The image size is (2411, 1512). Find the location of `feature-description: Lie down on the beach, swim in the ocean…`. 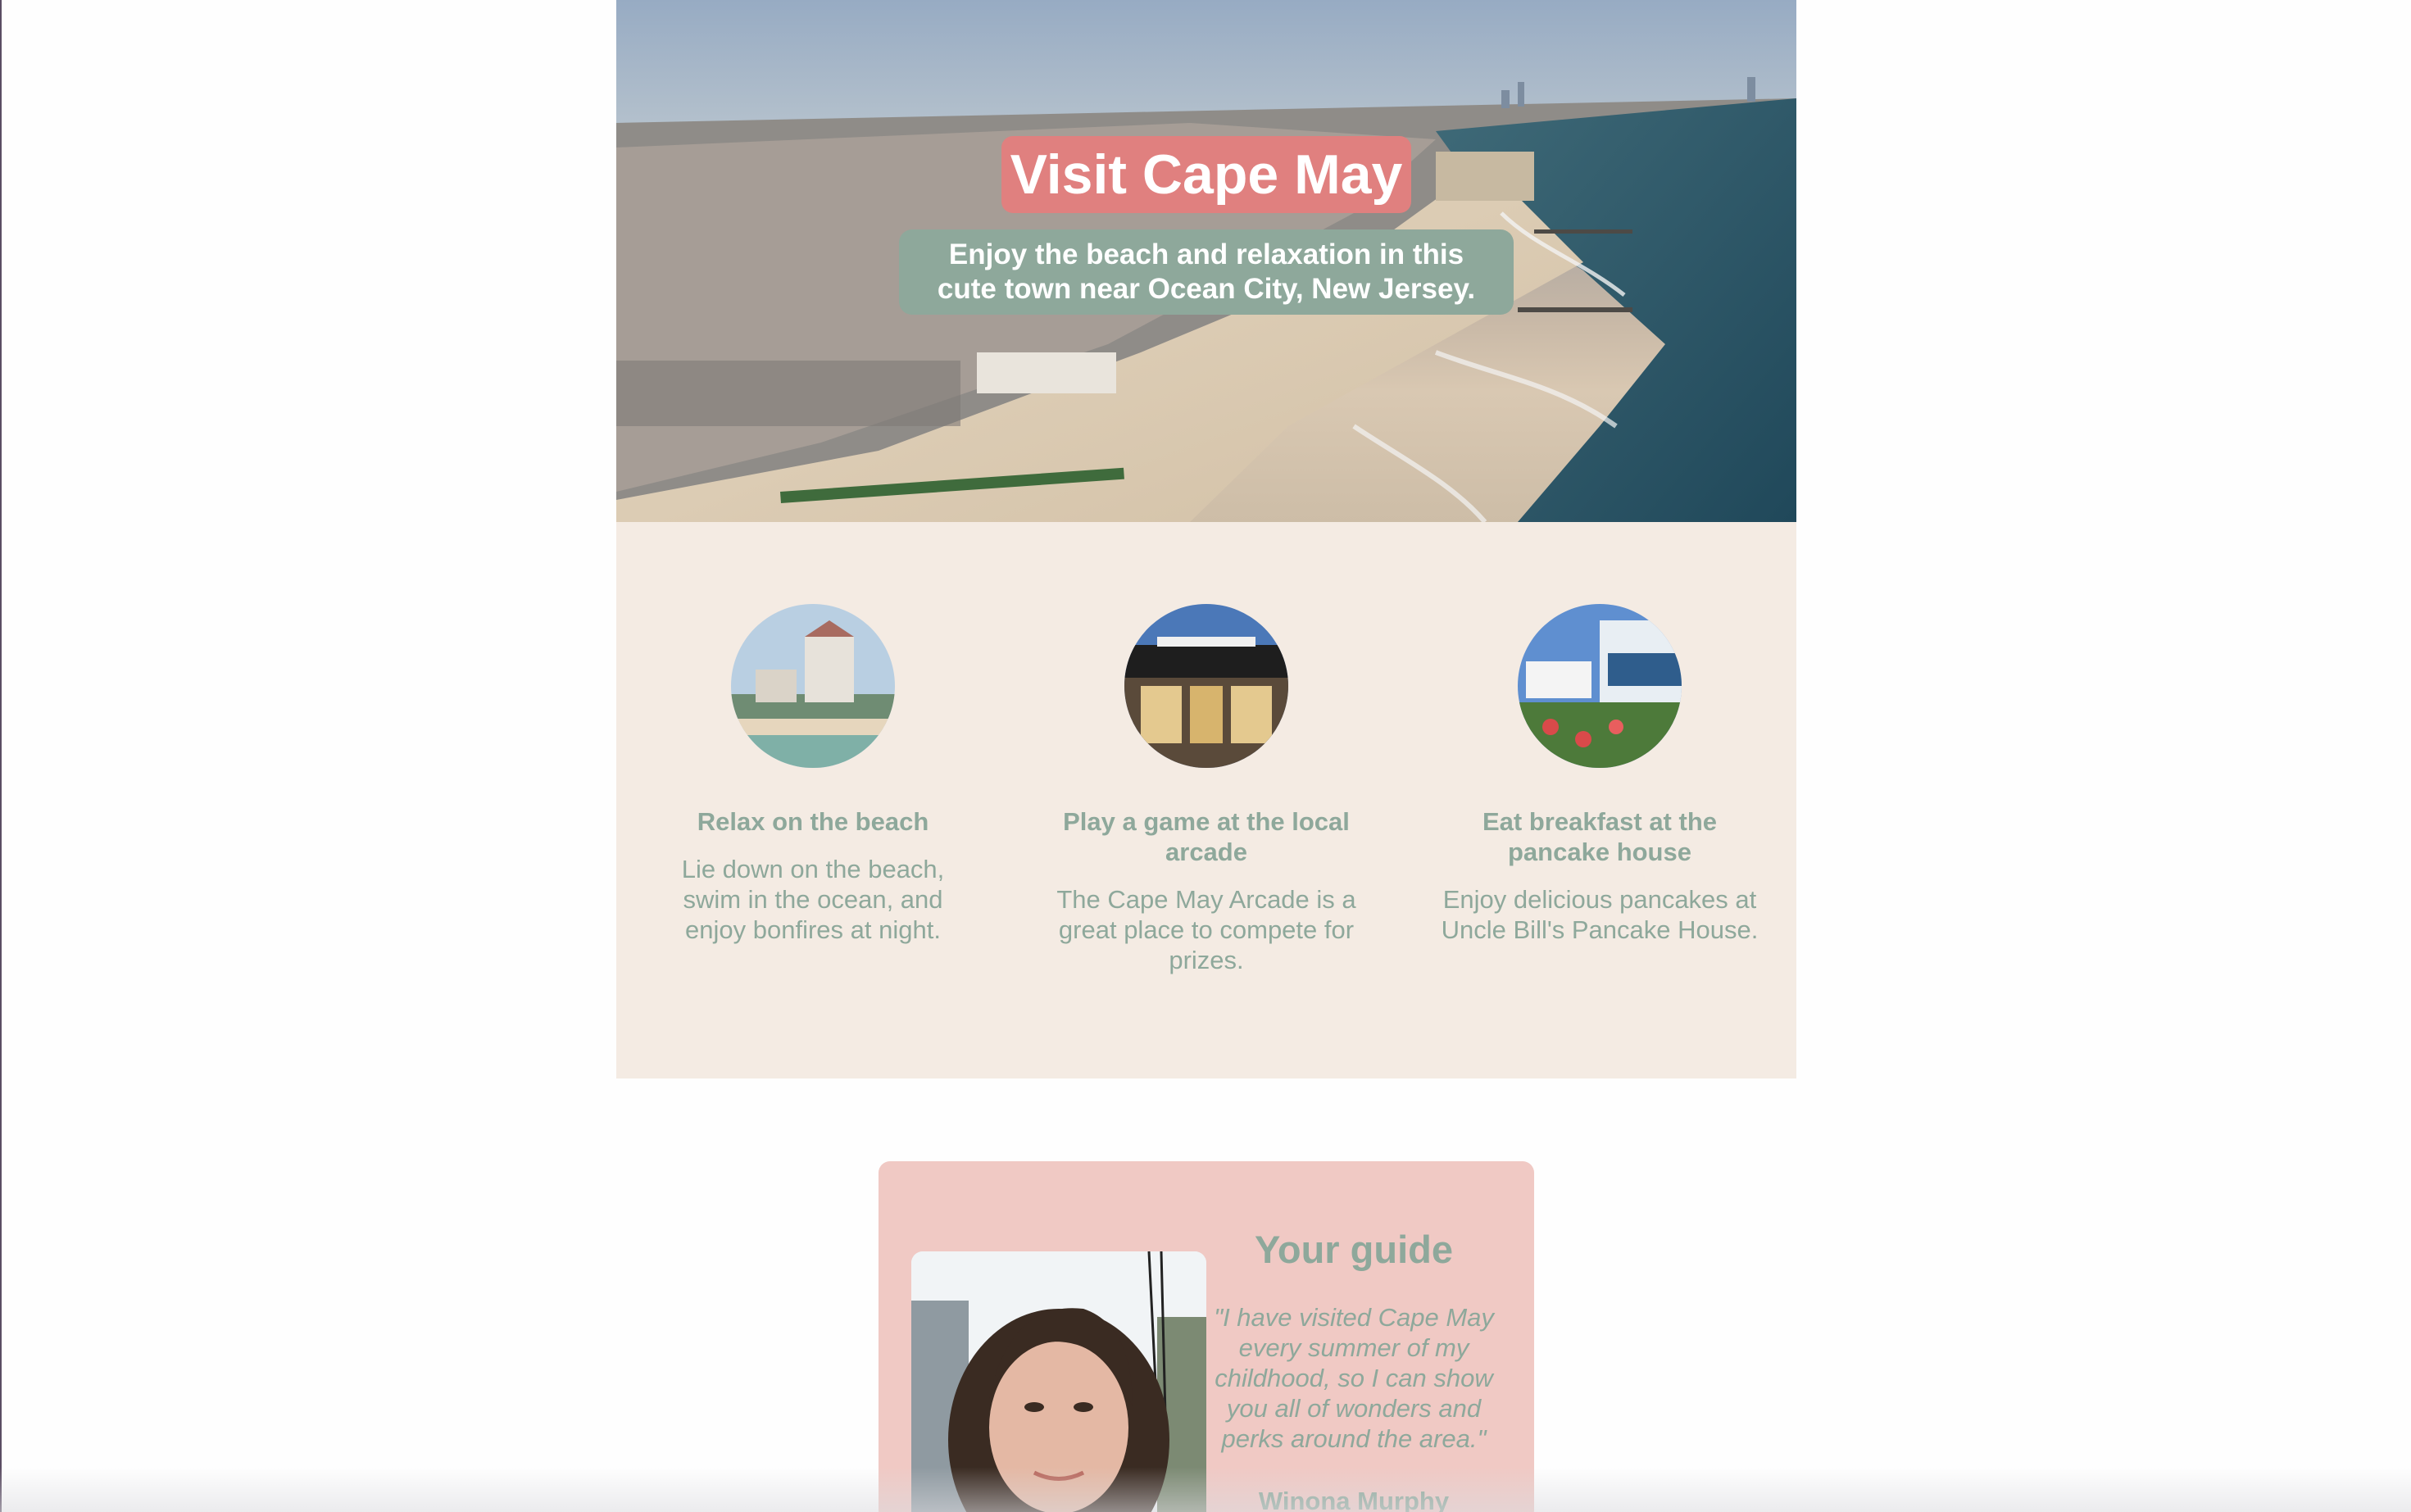

feature-description: Lie down on the beach, swim in the ocean… is located at coordinates (813, 899).